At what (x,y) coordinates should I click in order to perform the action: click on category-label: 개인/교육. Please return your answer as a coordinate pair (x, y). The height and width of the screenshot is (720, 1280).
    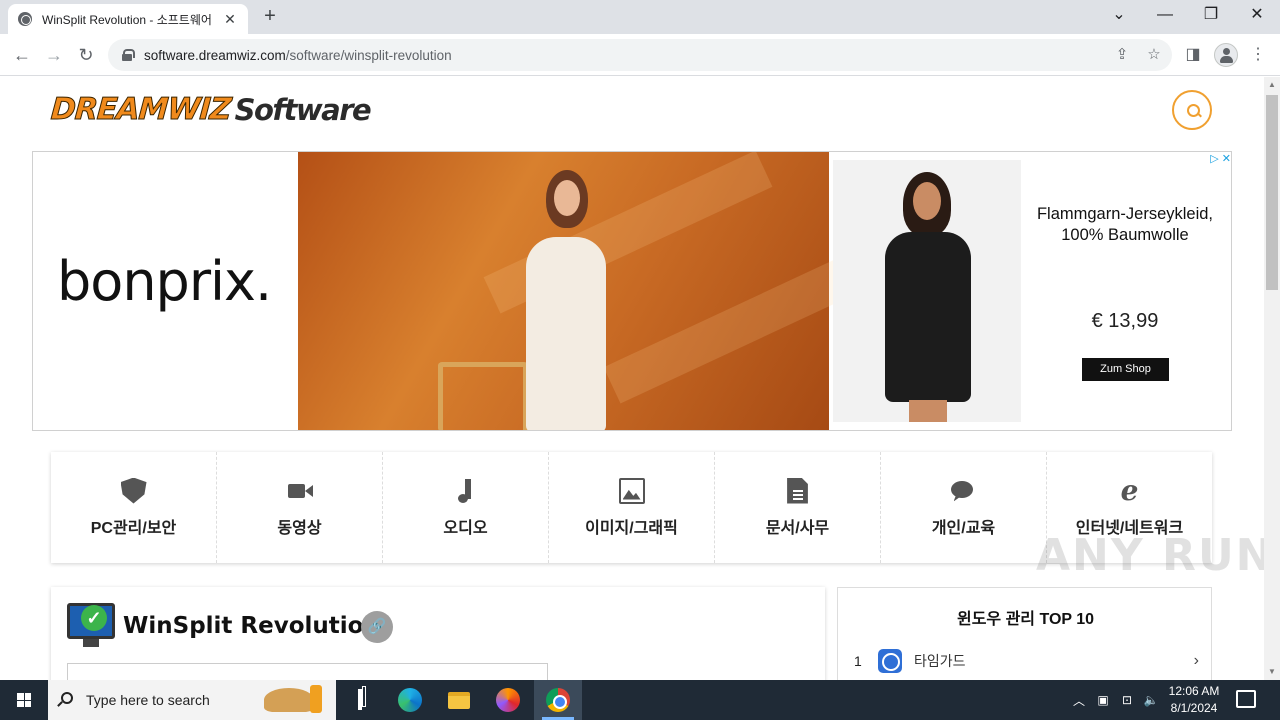
    Looking at the image, I should click on (963, 528).